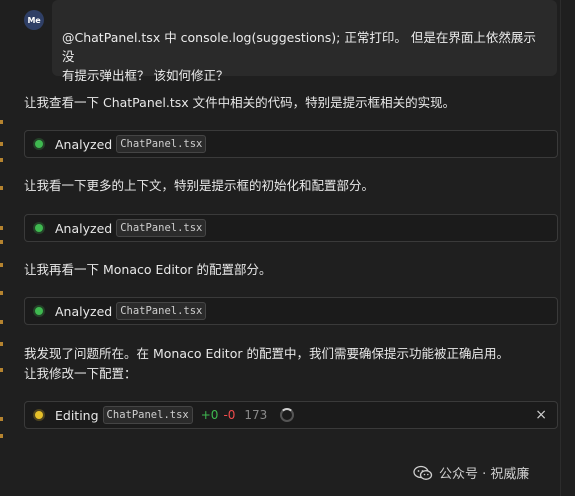  Describe the element at coordinates (34, 20) in the screenshot. I see `avatar: Me` at that location.